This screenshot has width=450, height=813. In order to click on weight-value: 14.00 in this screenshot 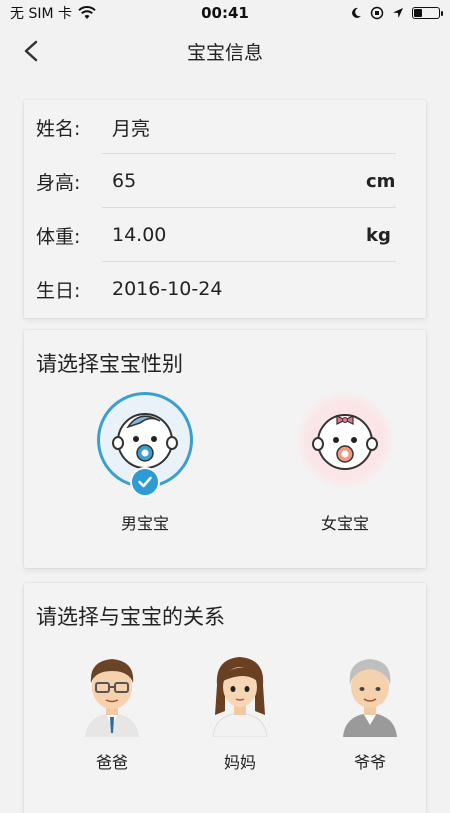, I will do `click(239, 235)`.